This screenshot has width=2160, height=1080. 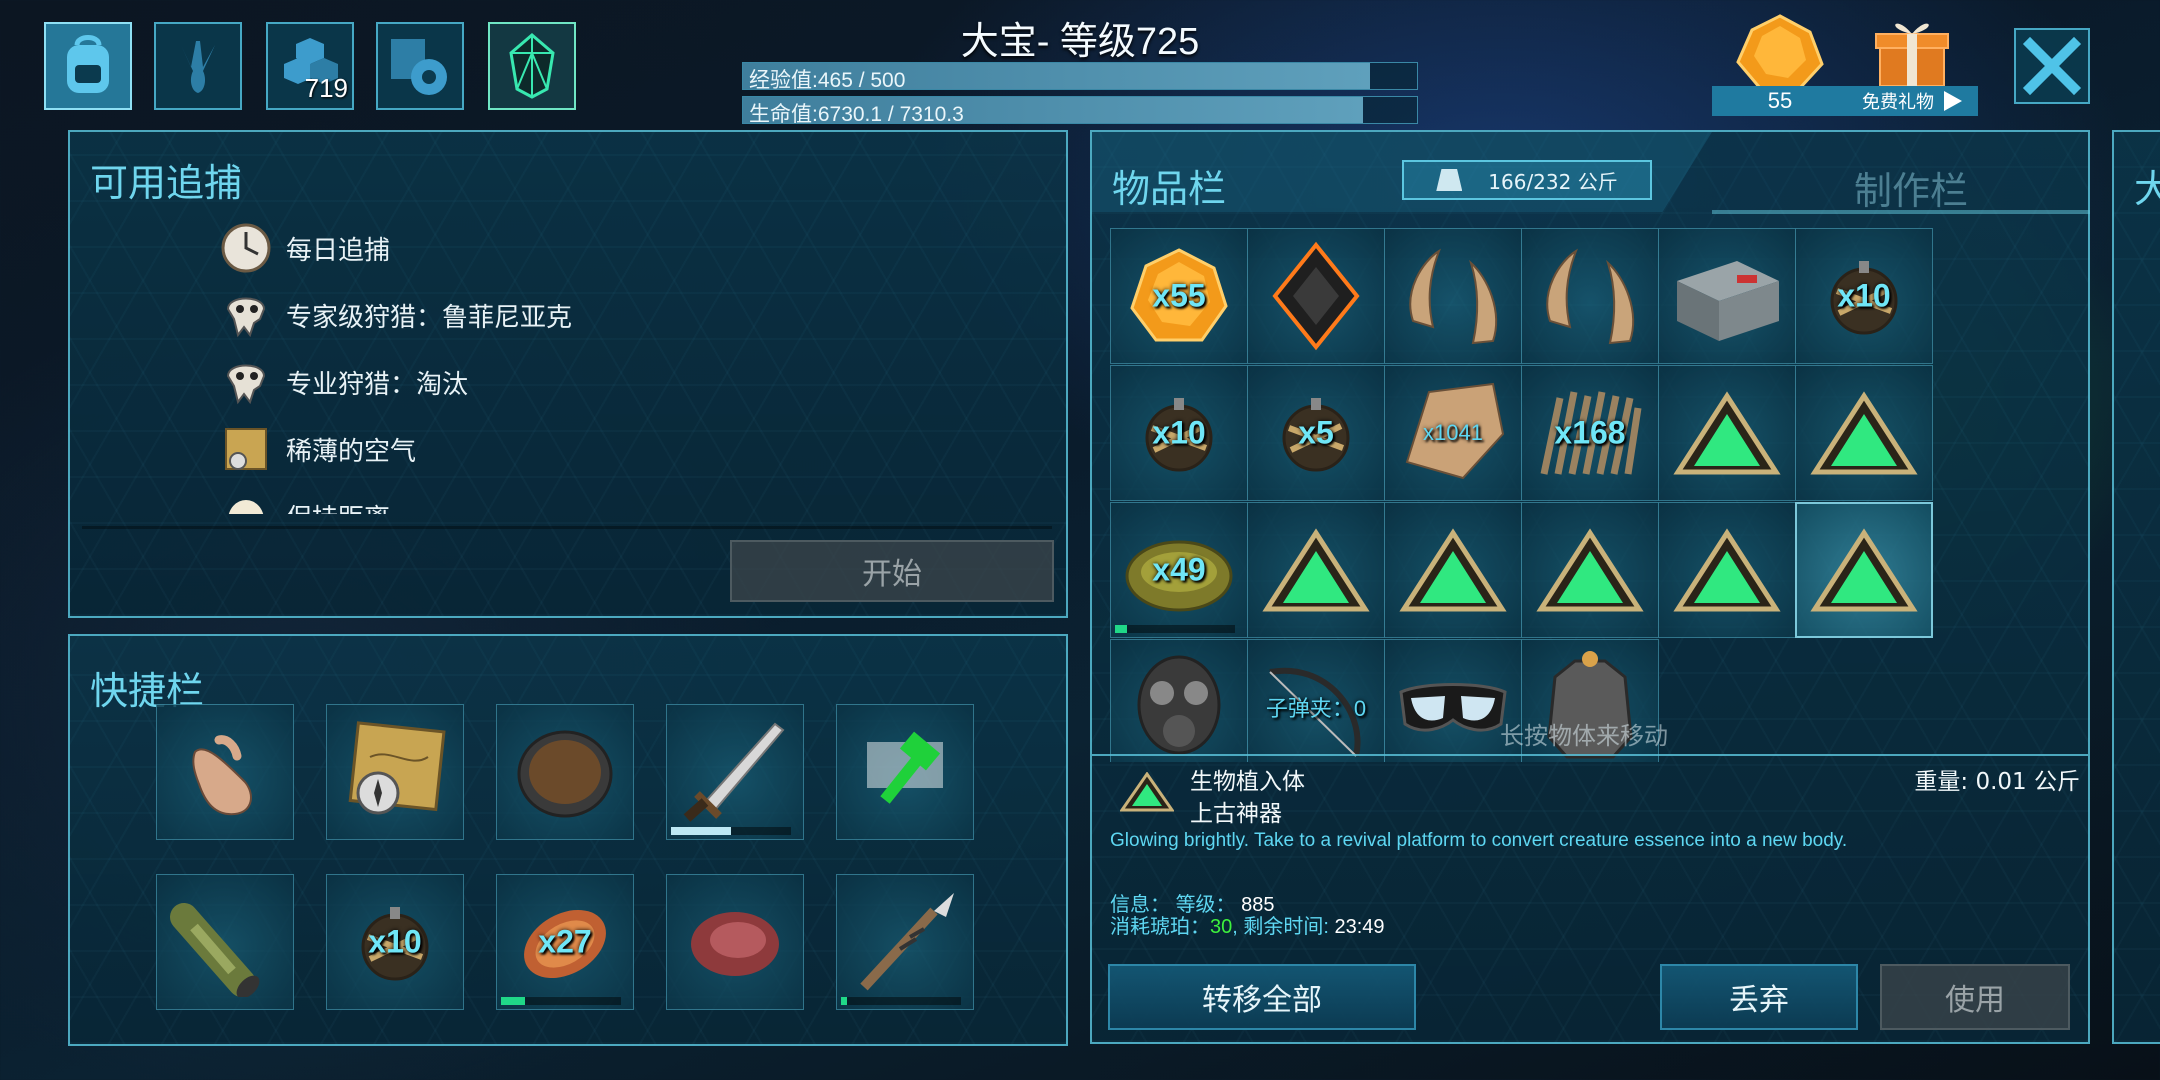 I want to click on amber-icon, so click(x=1780, y=52).